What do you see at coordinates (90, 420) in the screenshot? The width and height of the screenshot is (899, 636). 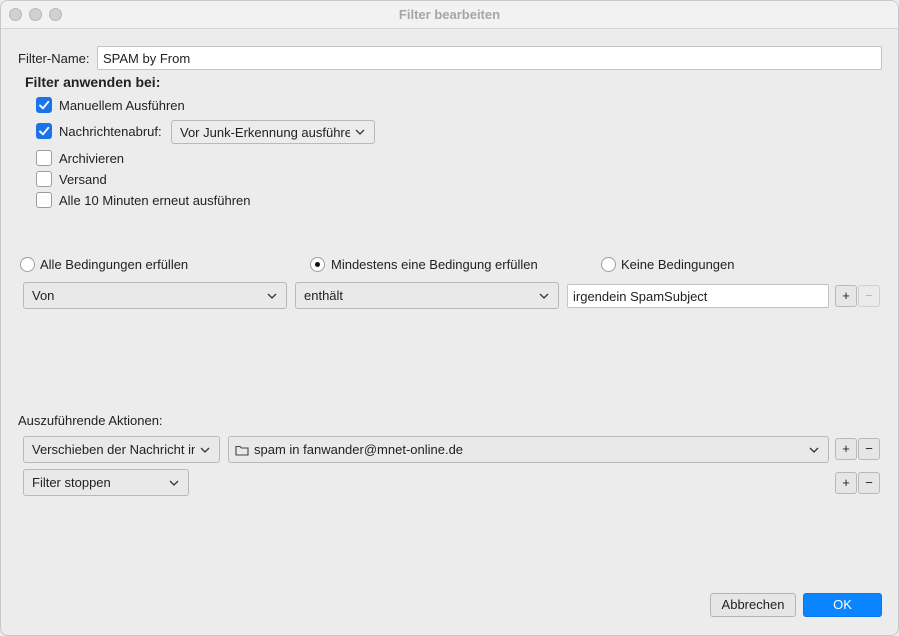 I see `actions-label: Auszuführende Aktionen:` at bounding box center [90, 420].